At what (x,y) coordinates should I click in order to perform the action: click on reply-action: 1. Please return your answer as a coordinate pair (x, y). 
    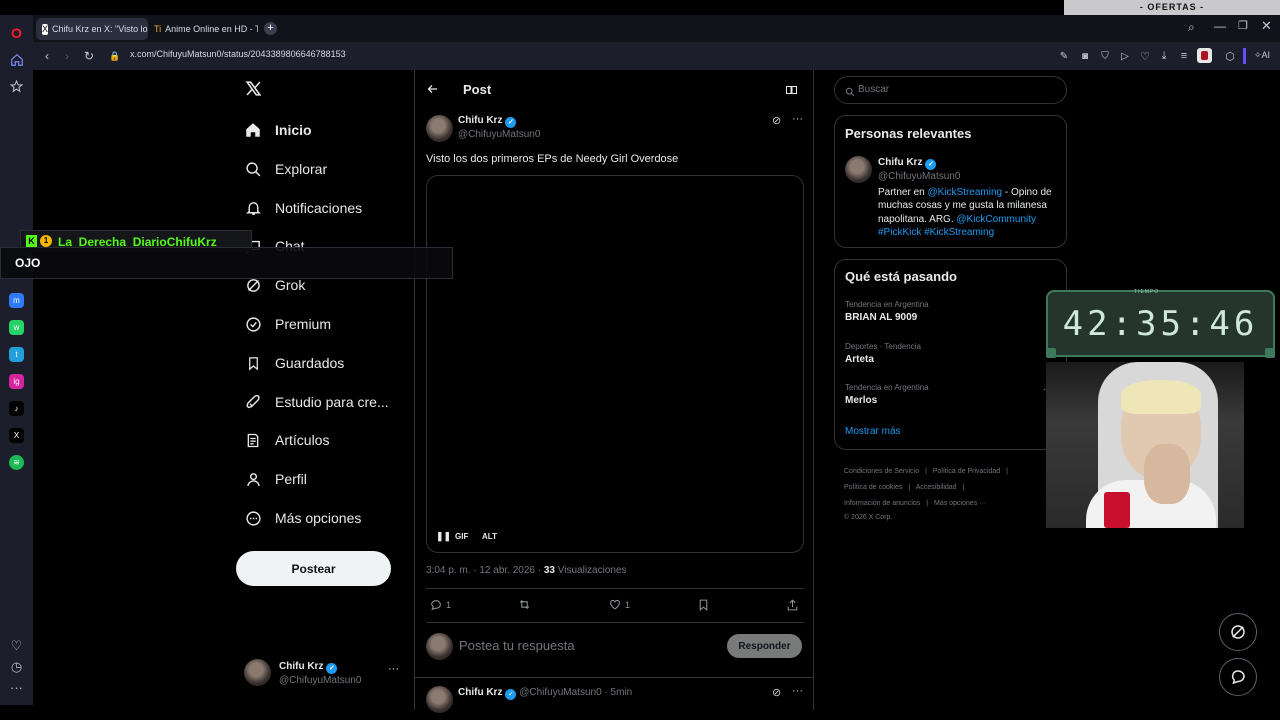
    Looking at the image, I should click on (440, 604).